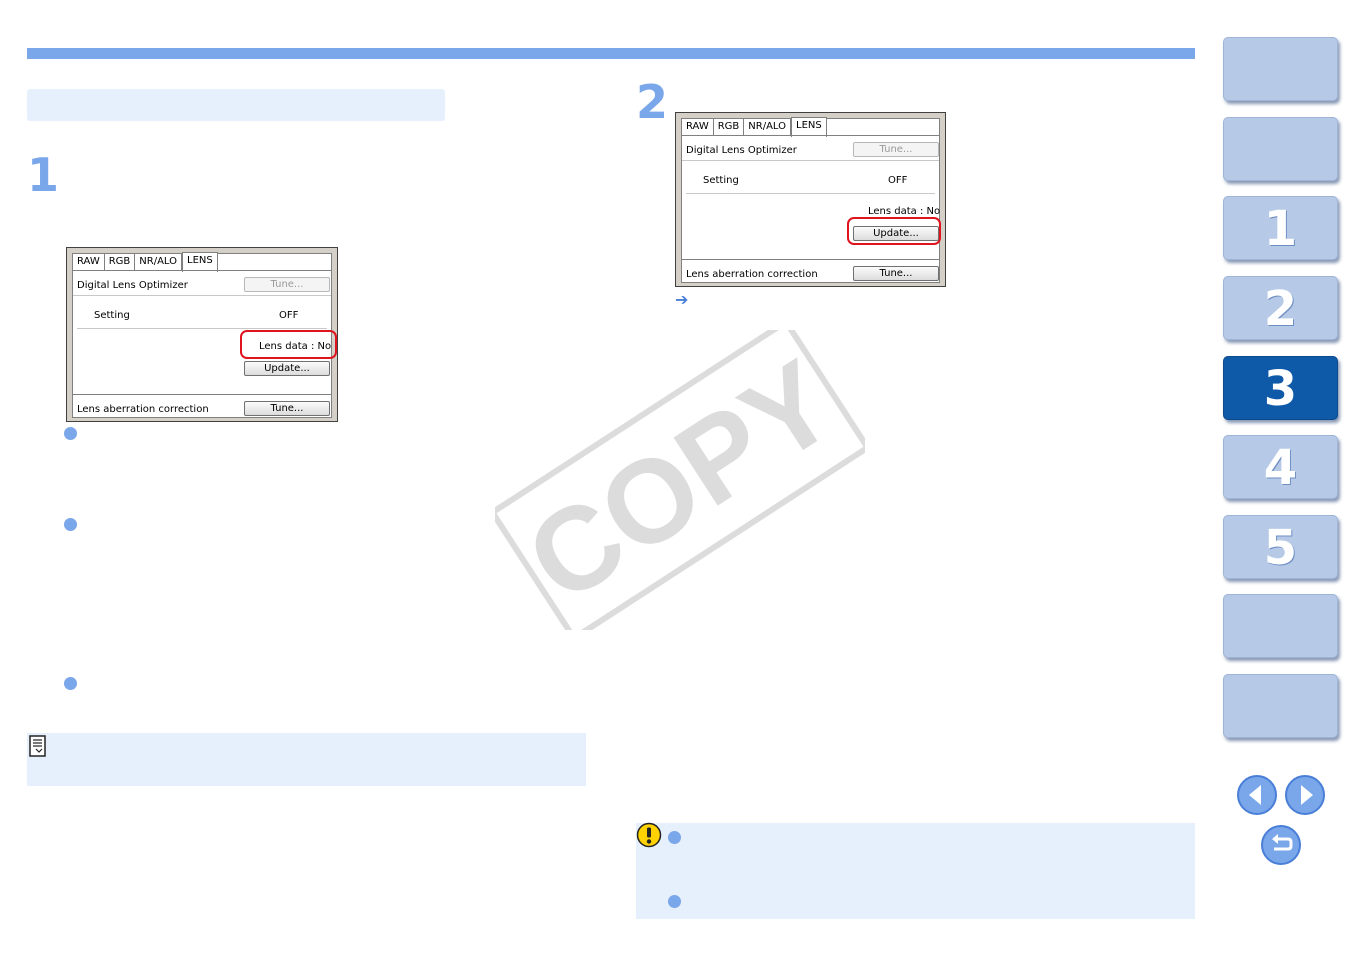  I want to click on nav-tab-chapter-2: 2, so click(1280, 308).